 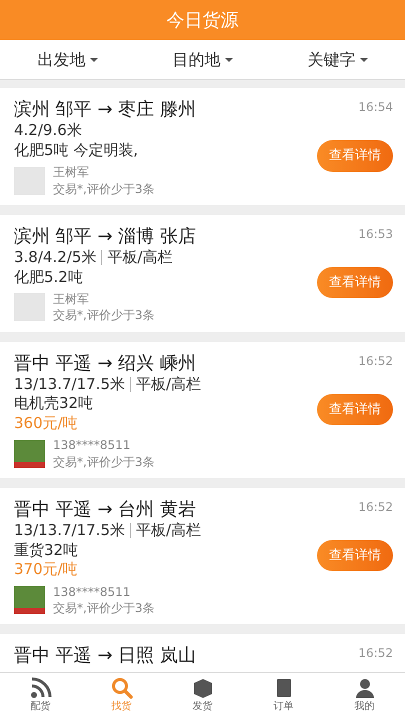 I want to click on page-title: 今日货源, so click(x=202, y=20).